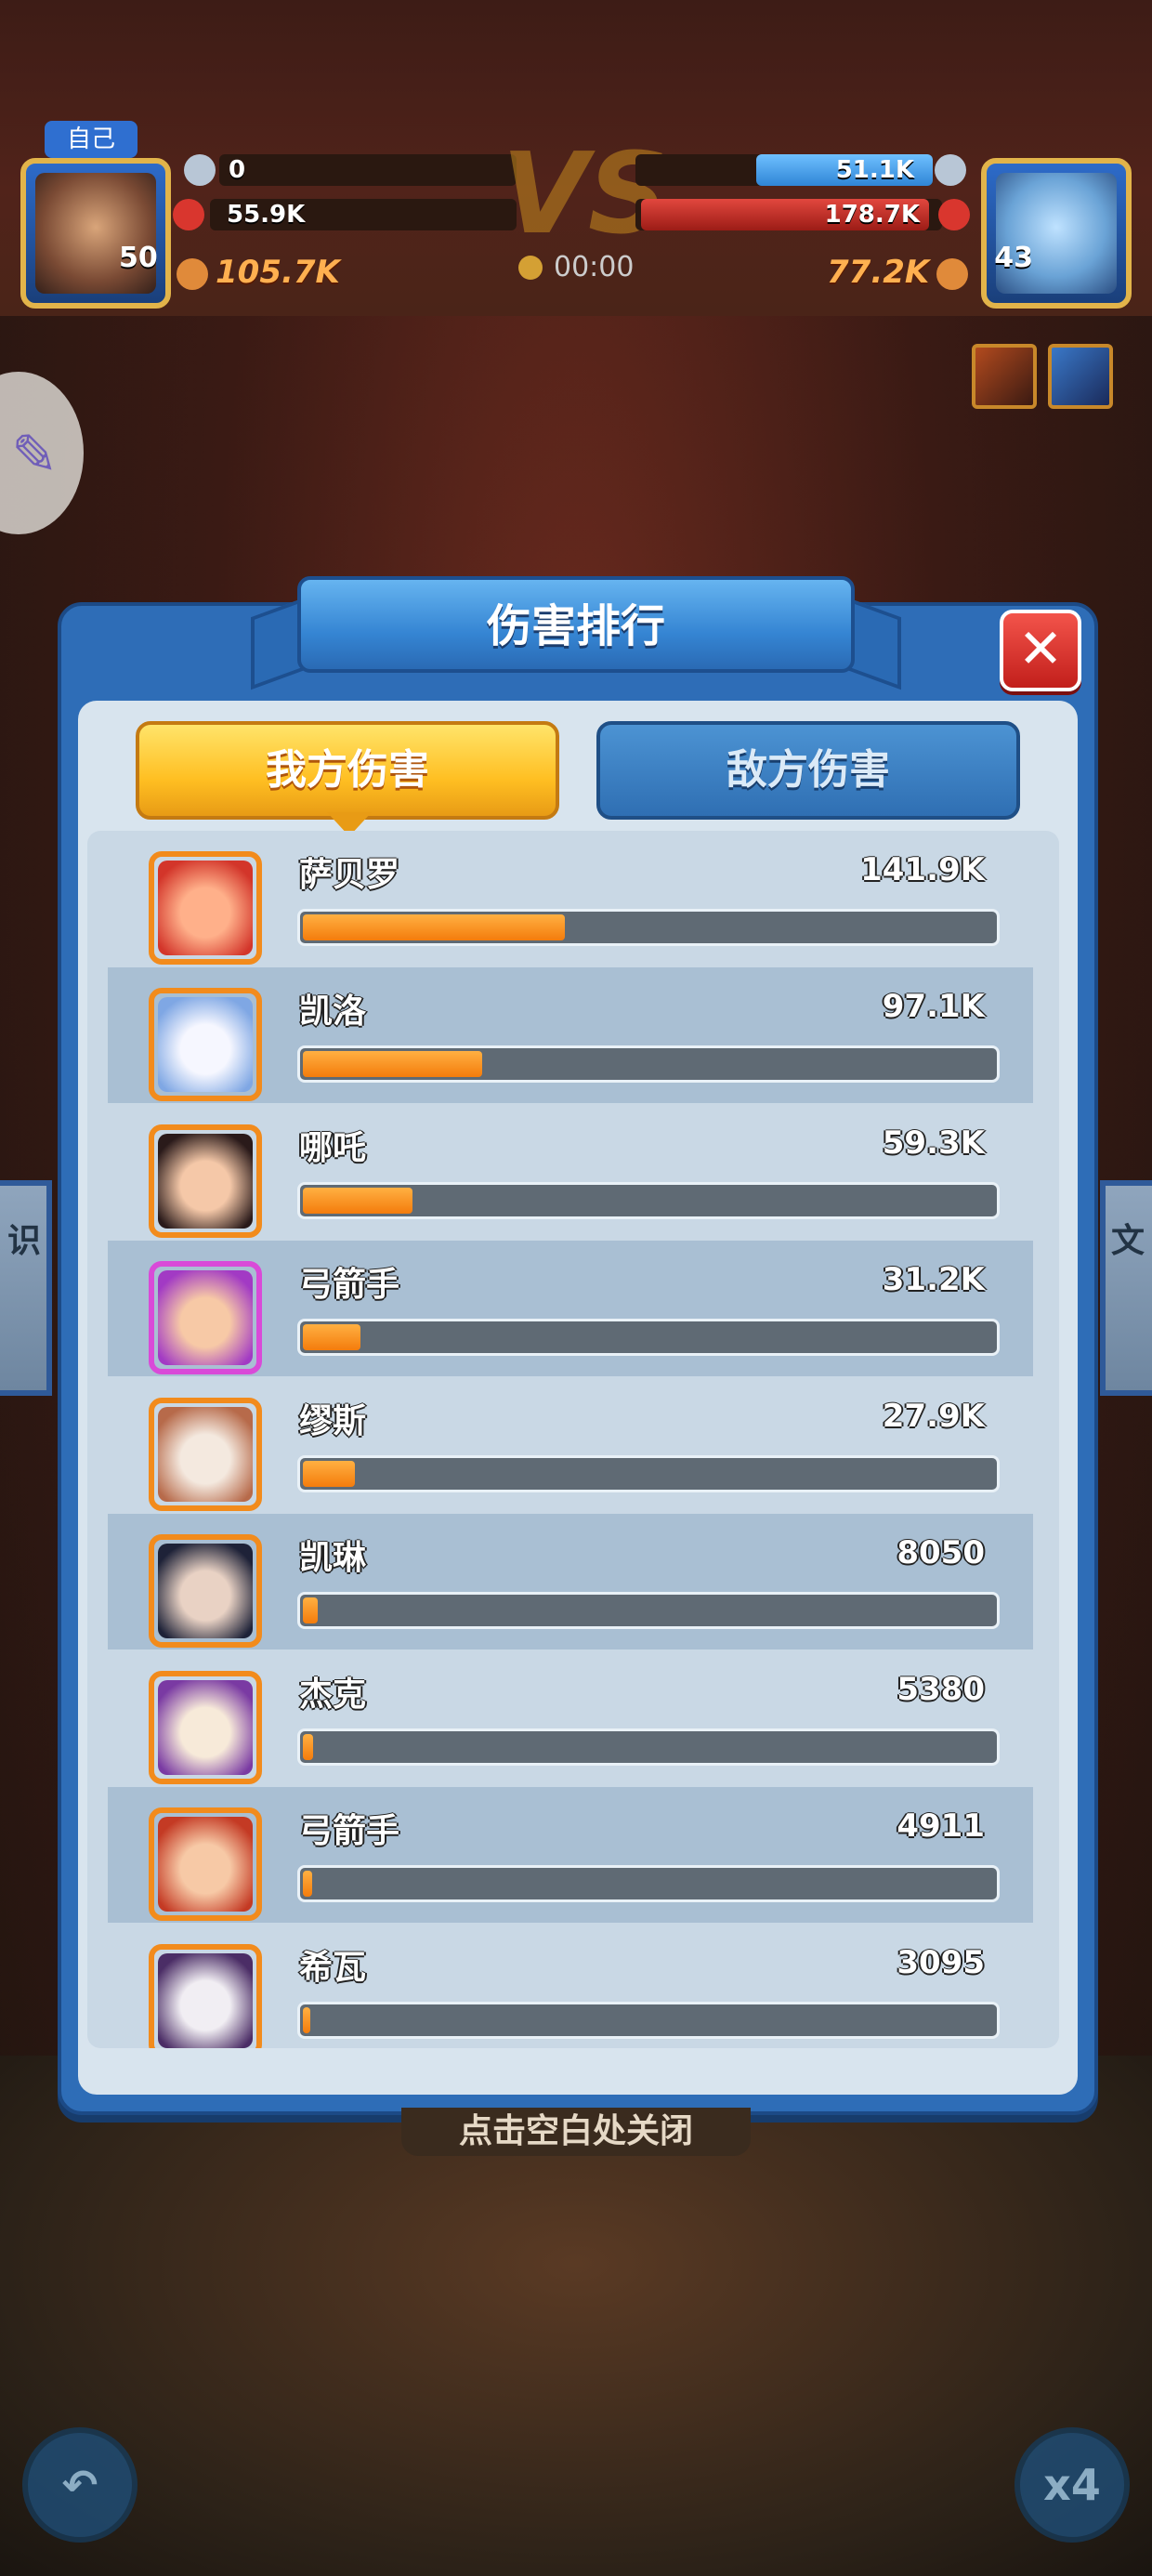 This screenshot has height=2576, width=1152. Describe the element at coordinates (784, 170) in the screenshot. I see `enemy-tower-bar: 51.1K` at that location.